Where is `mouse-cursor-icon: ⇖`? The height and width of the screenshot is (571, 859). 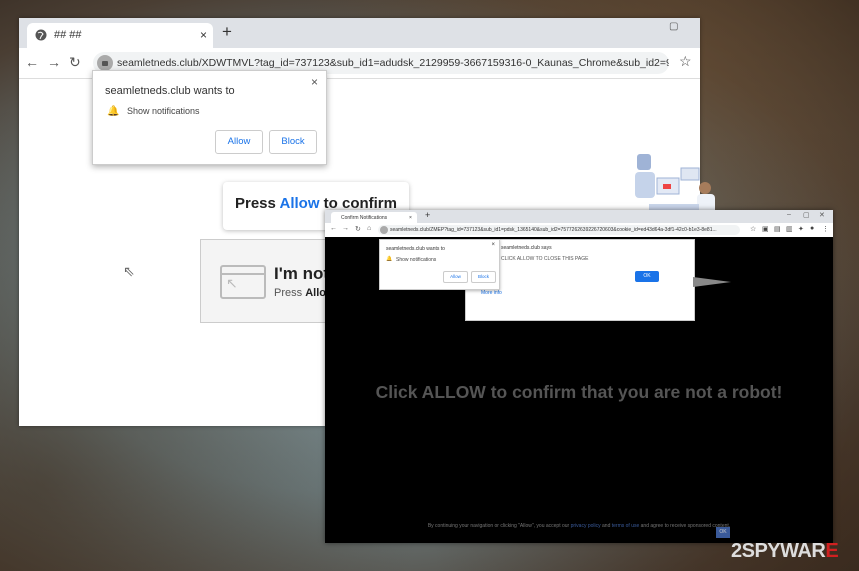 mouse-cursor-icon: ⇖ is located at coordinates (129, 271).